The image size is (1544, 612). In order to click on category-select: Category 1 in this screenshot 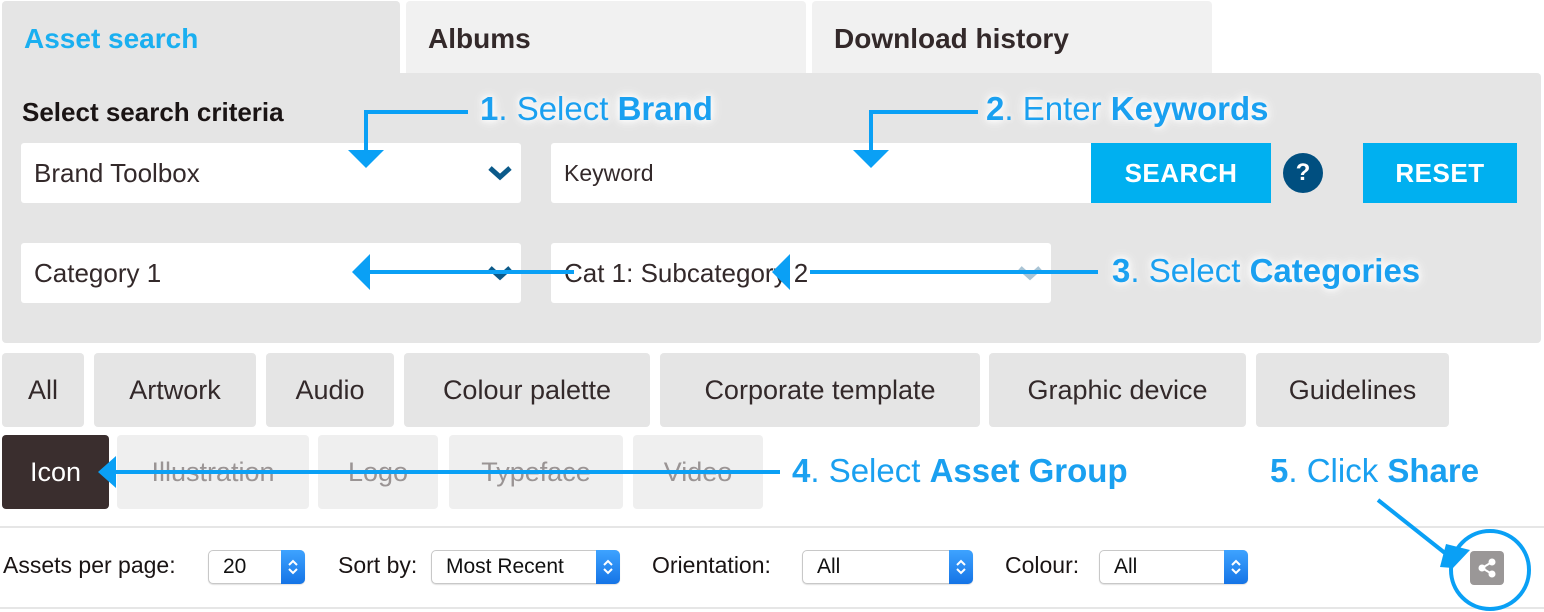, I will do `click(271, 273)`.